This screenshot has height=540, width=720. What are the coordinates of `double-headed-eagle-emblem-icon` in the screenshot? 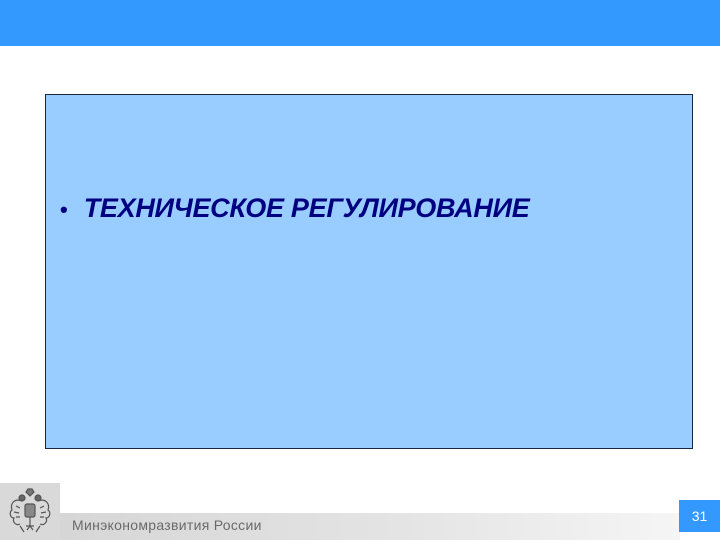 It's located at (30, 510).